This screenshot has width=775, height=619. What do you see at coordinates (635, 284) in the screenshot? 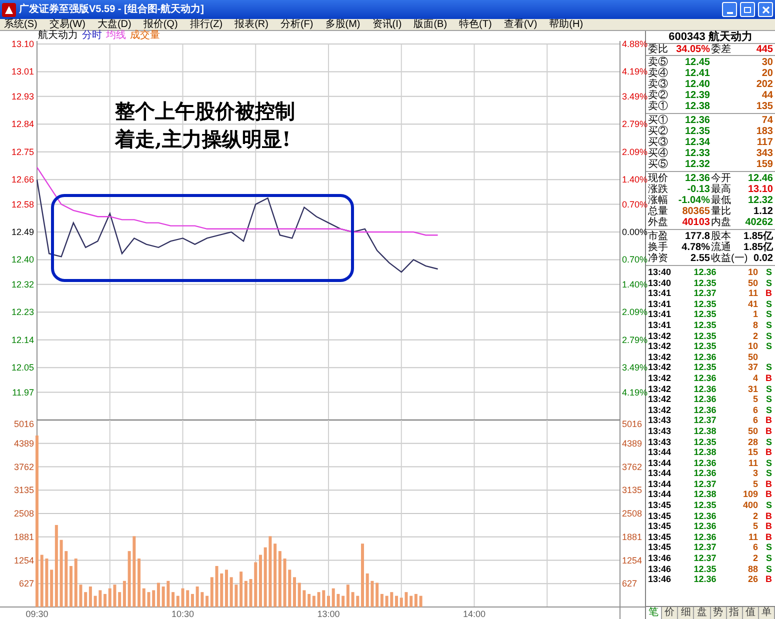
I see `percent-label: 1.40%` at bounding box center [635, 284].